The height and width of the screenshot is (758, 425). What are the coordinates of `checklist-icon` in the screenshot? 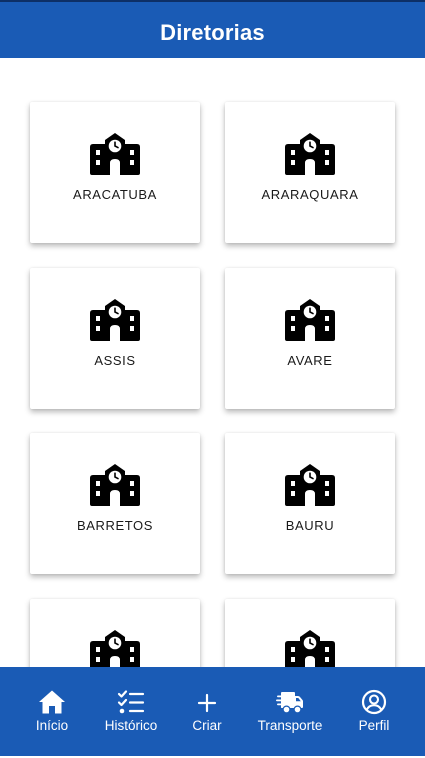 It's located at (131, 702).